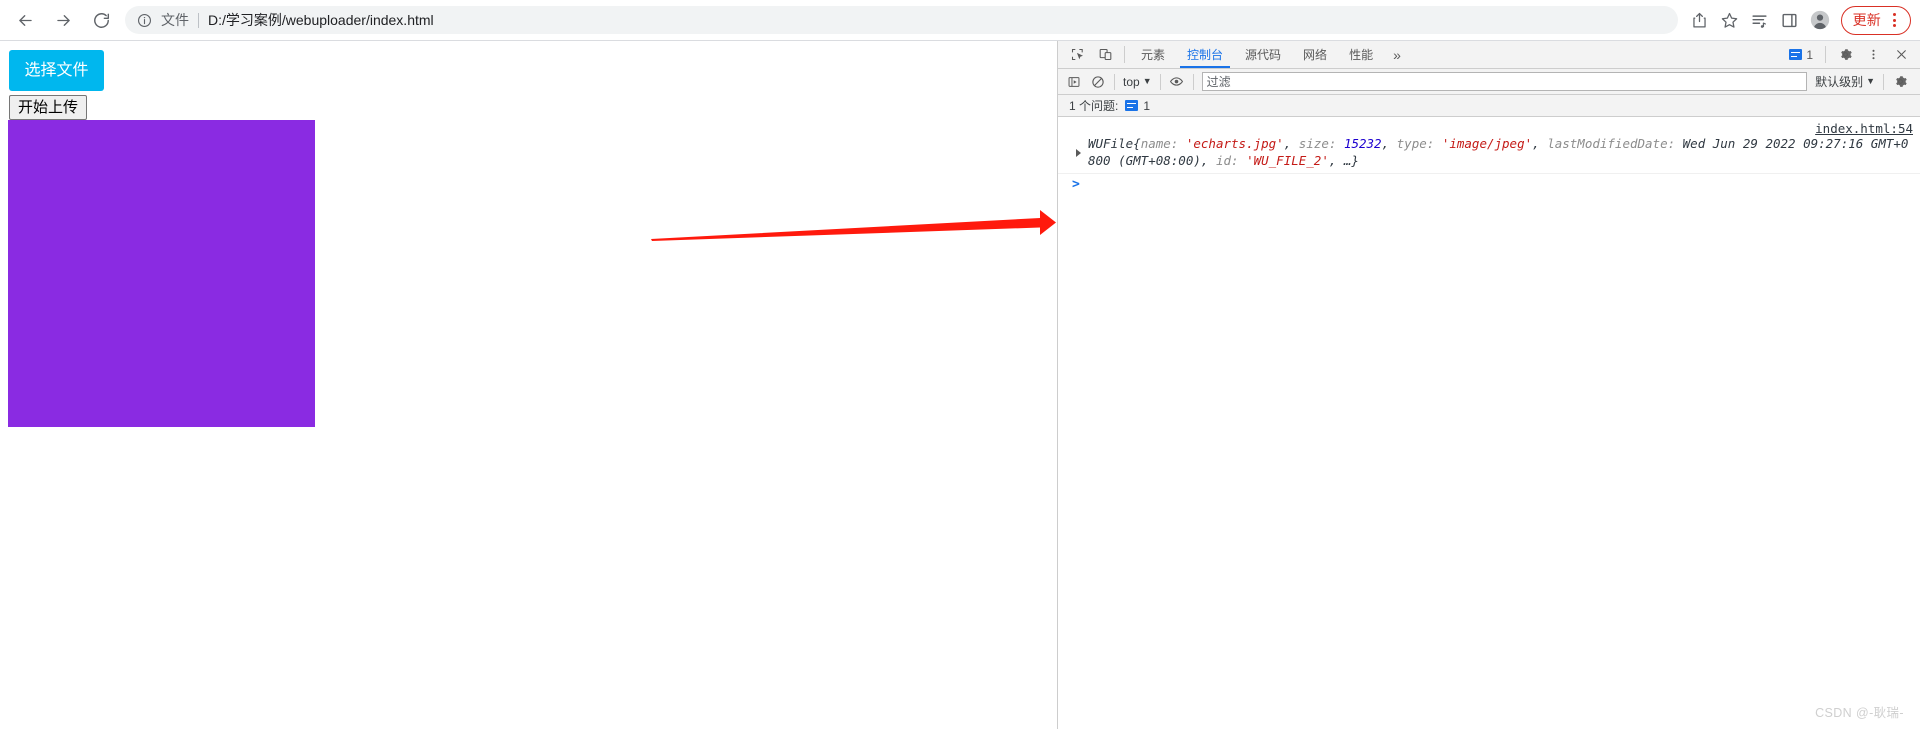  What do you see at coordinates (1137, 143) in the screenshot?
I see `object-open-brace: {` at bounding box center [1137, 143].